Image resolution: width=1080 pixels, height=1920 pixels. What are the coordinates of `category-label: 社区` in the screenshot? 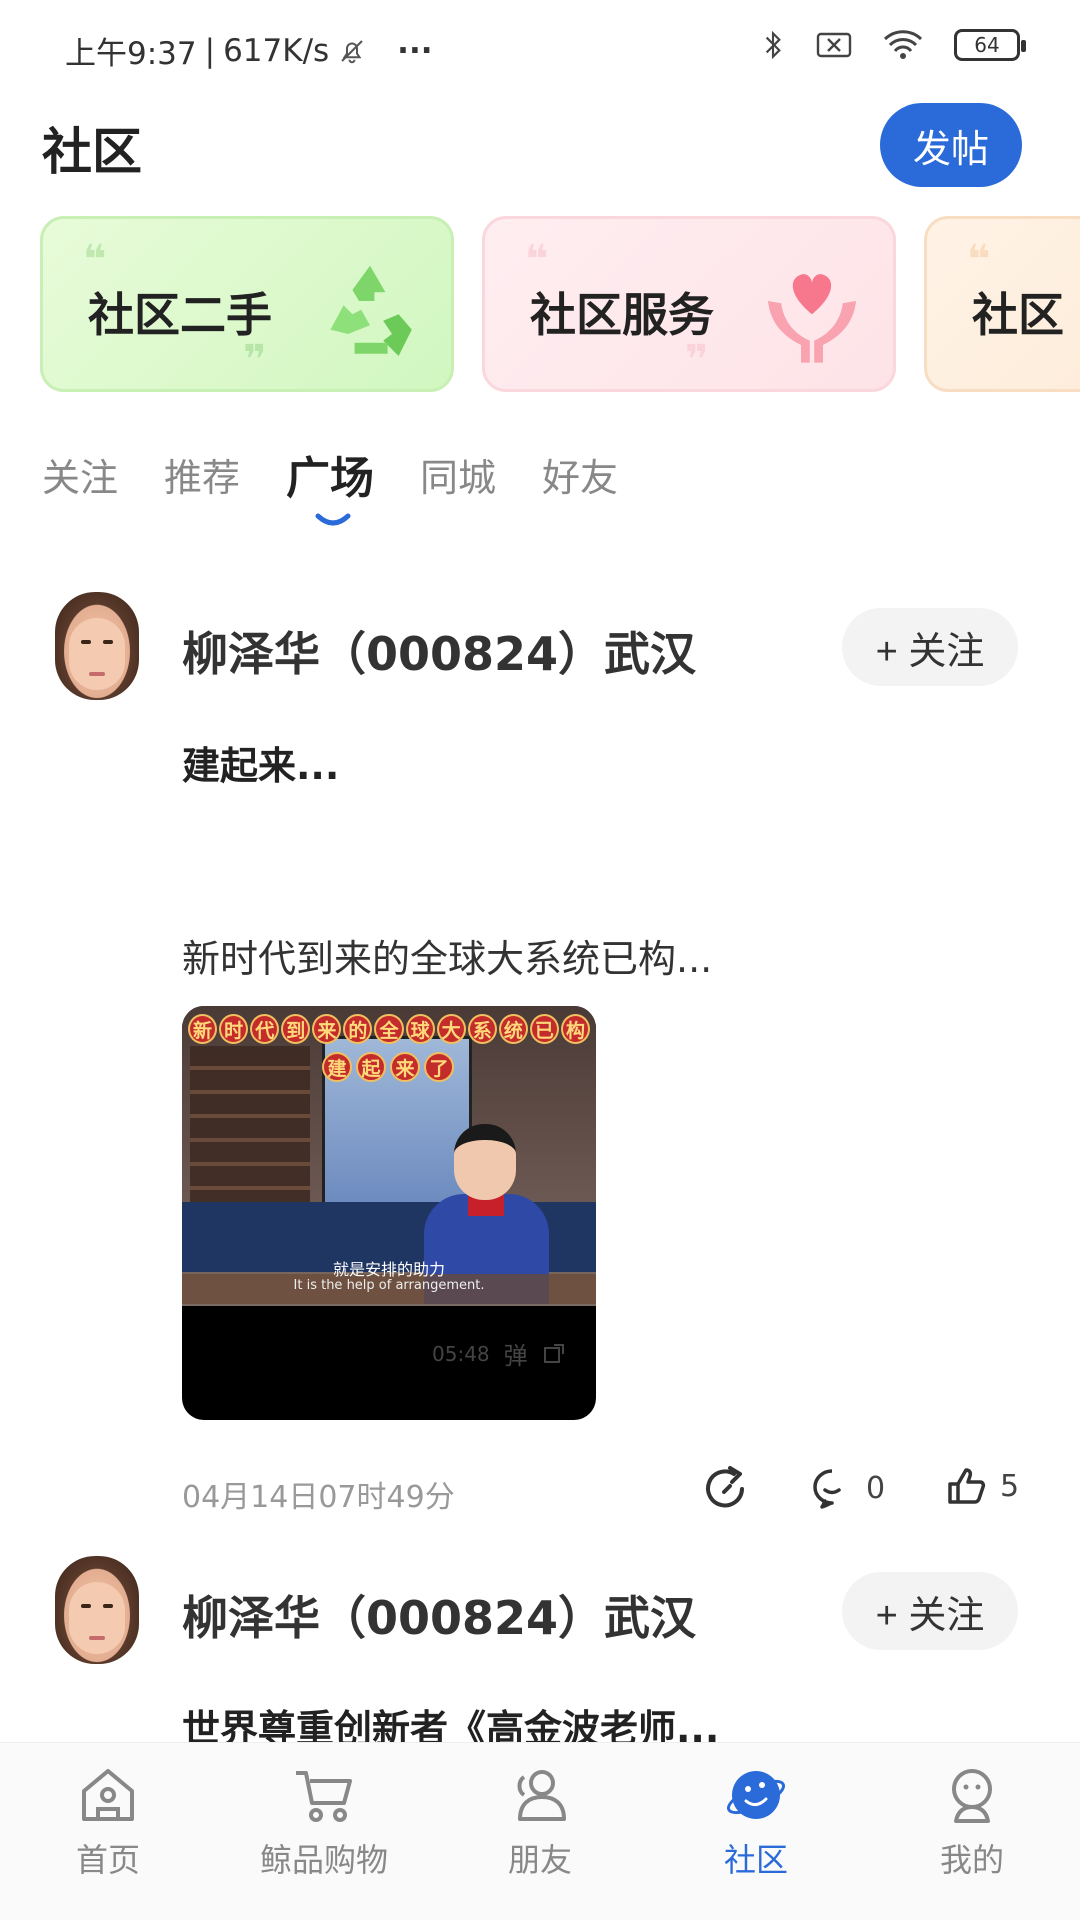 It's located at (1018, 315).